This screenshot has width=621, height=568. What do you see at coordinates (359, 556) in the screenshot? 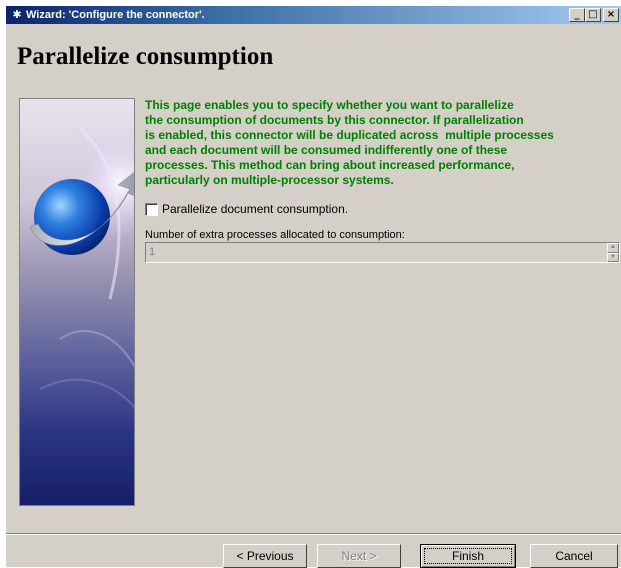
I see `next-button: Next >` at bounding box center [359, 556].